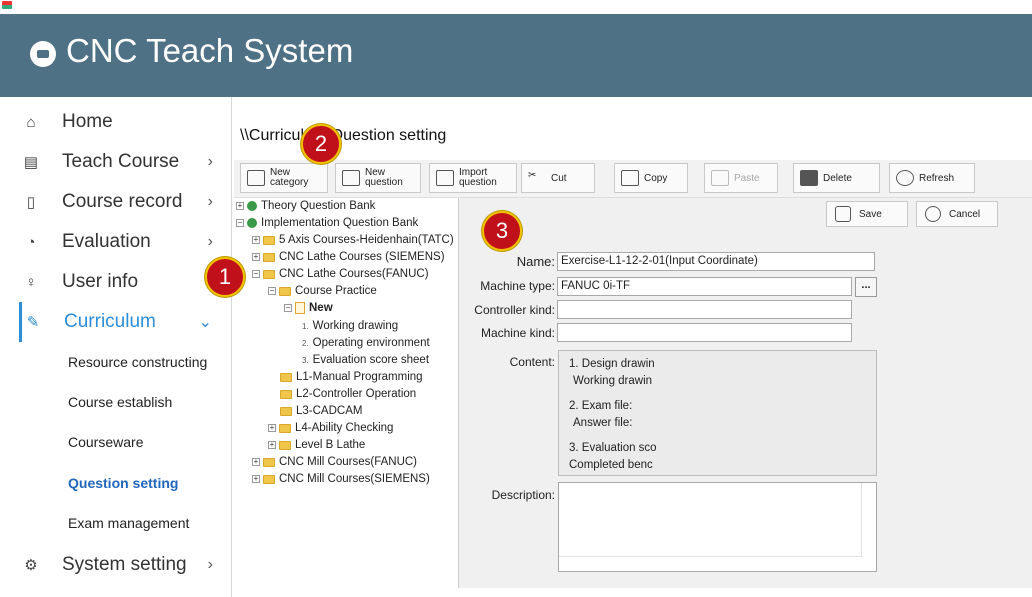  I want to click on tree-label: CNC Mill Courses(SIEMENS), so click(354, 479).